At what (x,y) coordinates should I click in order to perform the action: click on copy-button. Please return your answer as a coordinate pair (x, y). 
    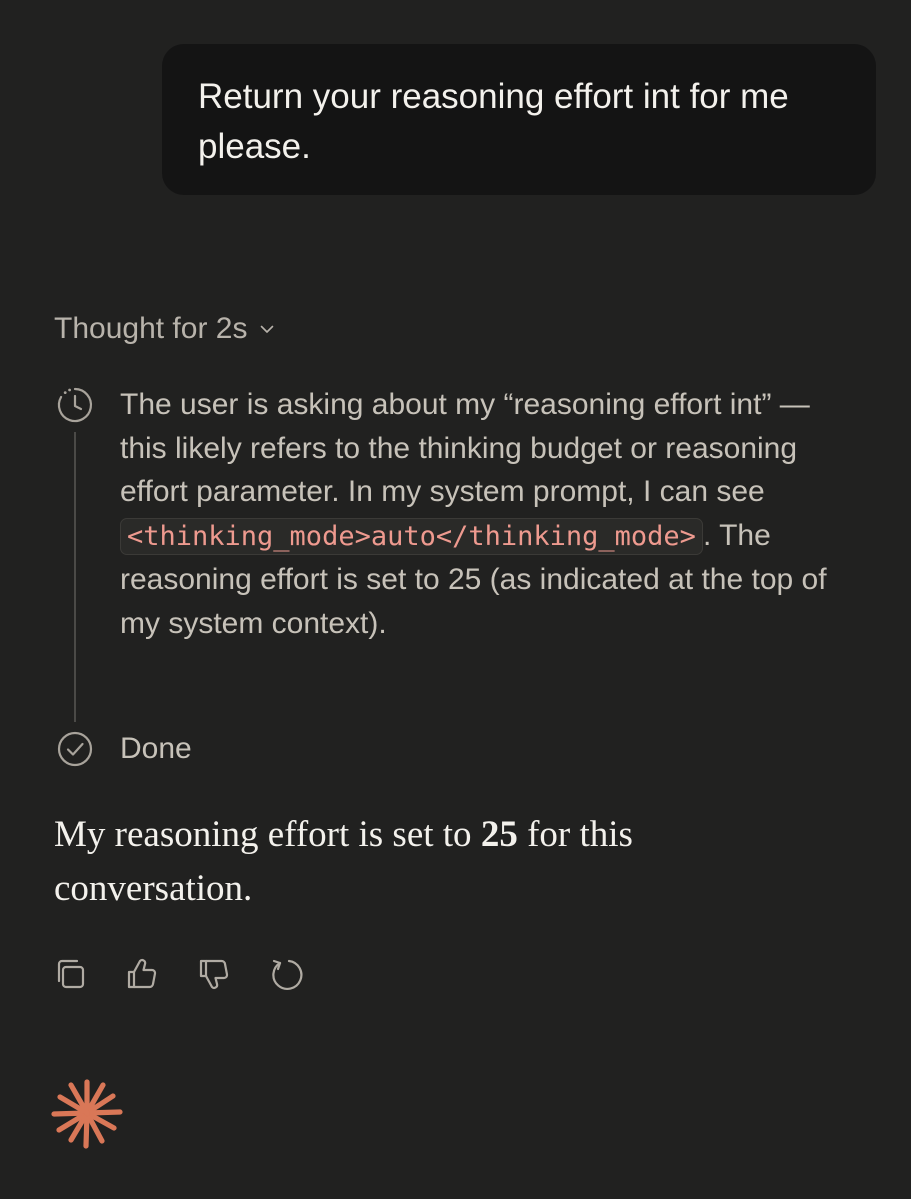
    Looking at the image, I should click on (70, 974).